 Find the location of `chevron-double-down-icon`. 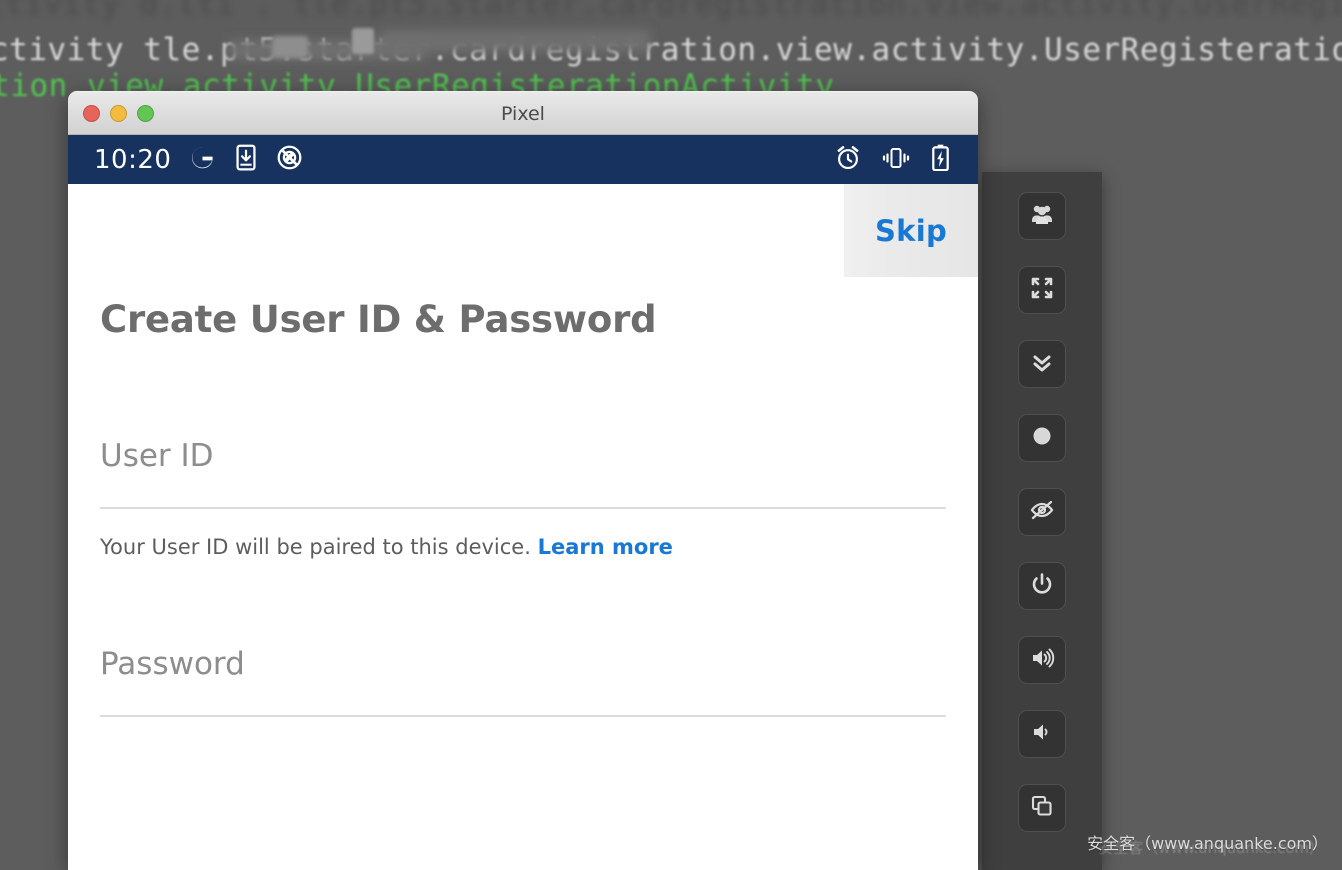

chevron-double-down-icon is located at coordinates (1042, 364).